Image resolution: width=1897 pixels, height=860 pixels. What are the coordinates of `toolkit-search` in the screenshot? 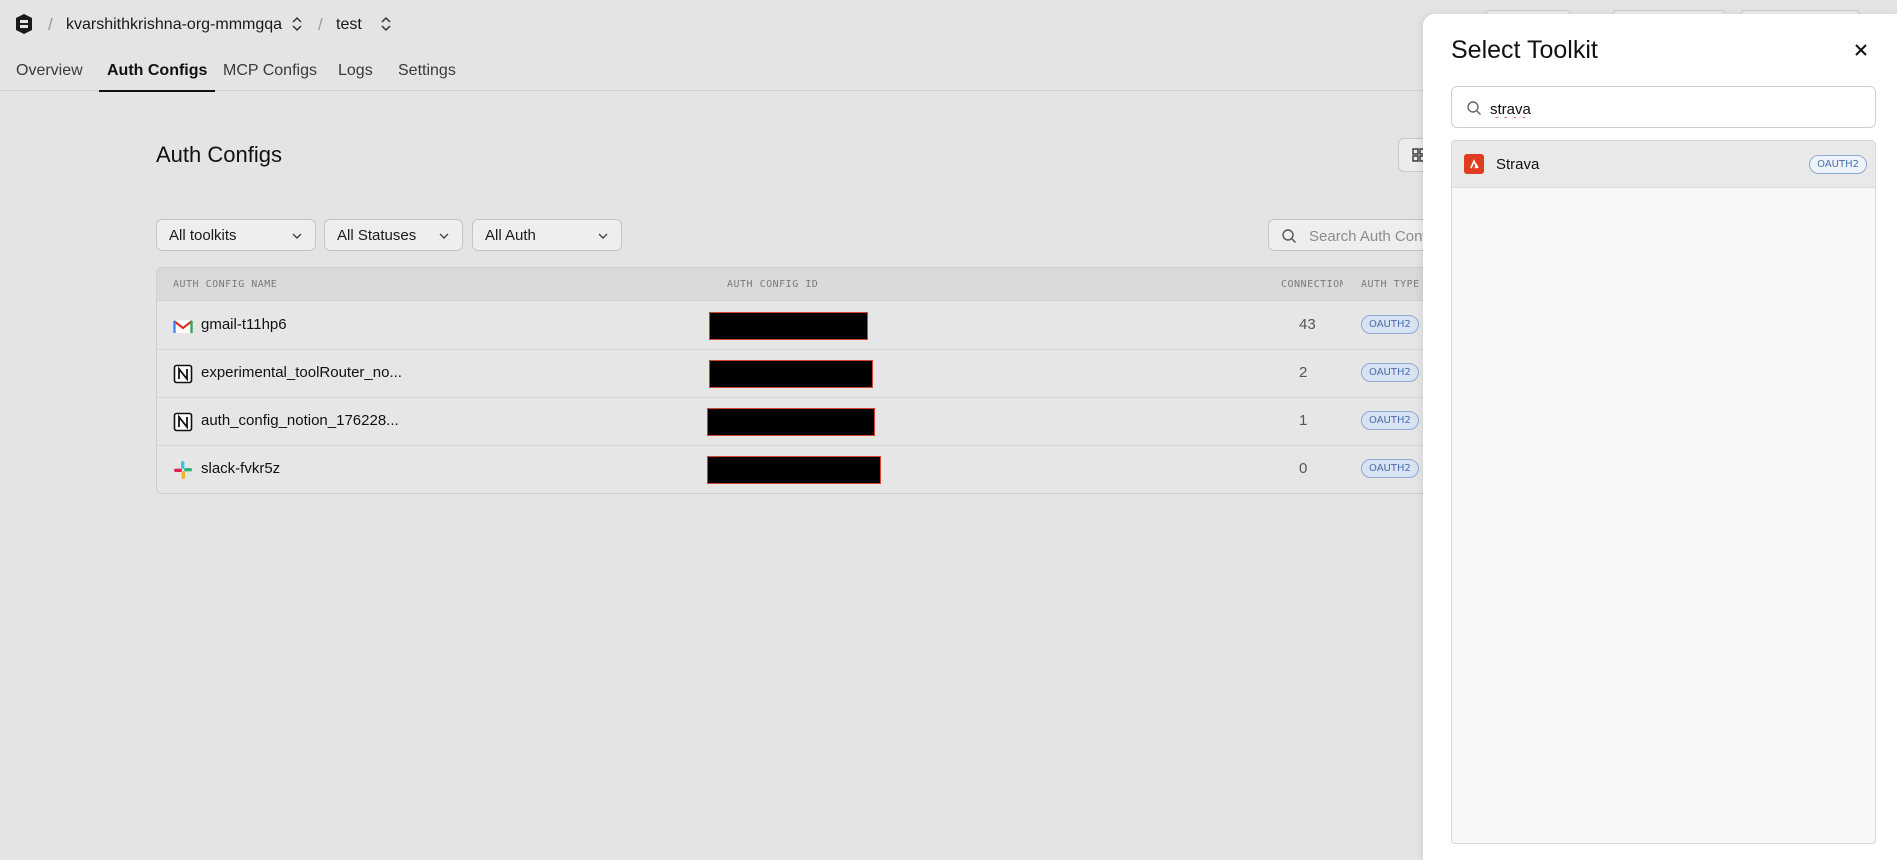 It's located at (1663, 107).